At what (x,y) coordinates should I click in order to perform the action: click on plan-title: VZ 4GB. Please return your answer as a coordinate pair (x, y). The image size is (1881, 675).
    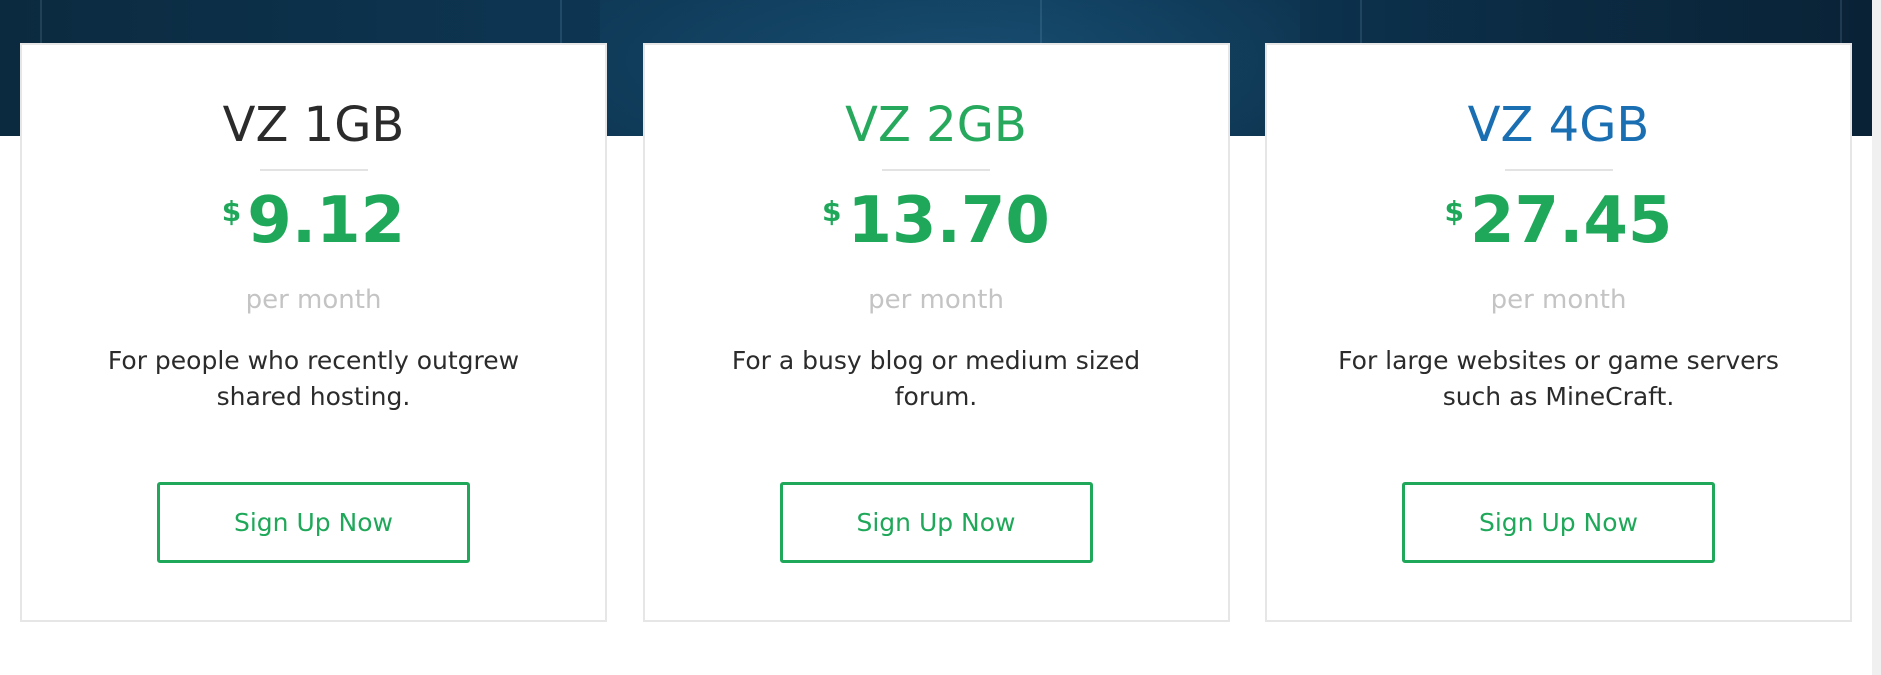
    Looking at the image, I should click on (1558, 125).